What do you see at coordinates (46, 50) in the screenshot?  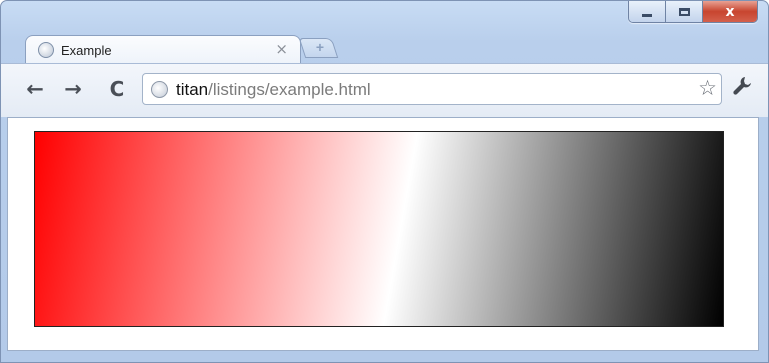 I see `globe-icon` at bounding box center [46, 50].